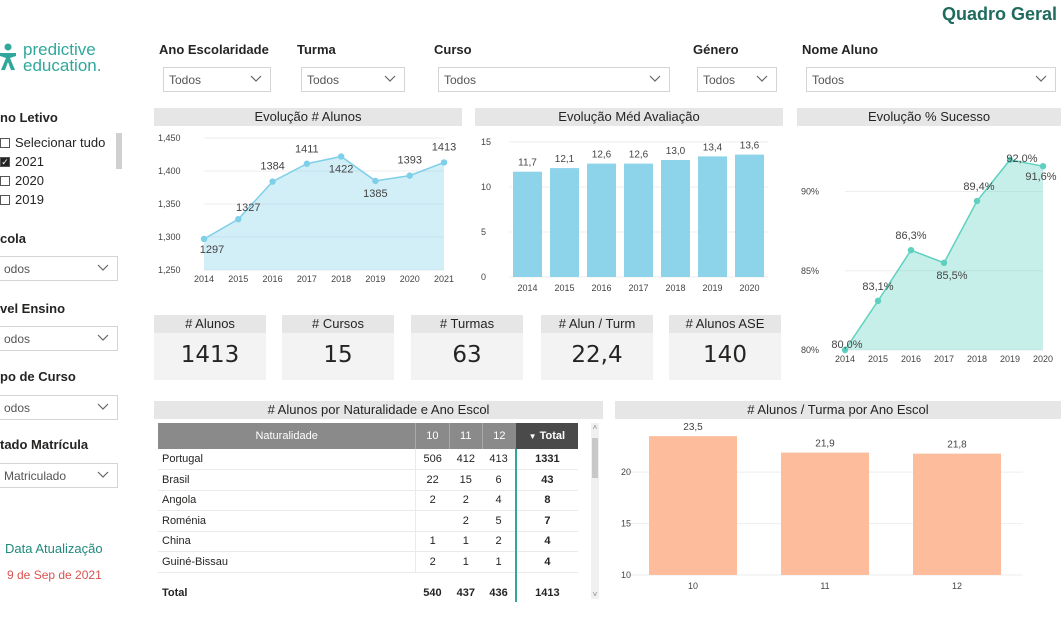 This screenshot has width=1063, height=620. What do you see at coordinates (546, 459) in the screenshot?
I see `cell-total: 1331` at bounding box center [546, 459].